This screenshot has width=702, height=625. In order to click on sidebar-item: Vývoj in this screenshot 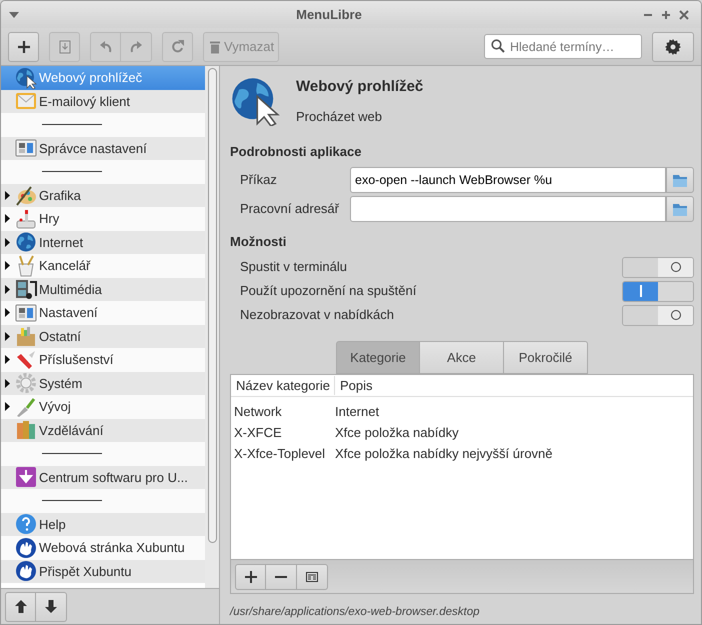, I will do `click(103, 406)`.